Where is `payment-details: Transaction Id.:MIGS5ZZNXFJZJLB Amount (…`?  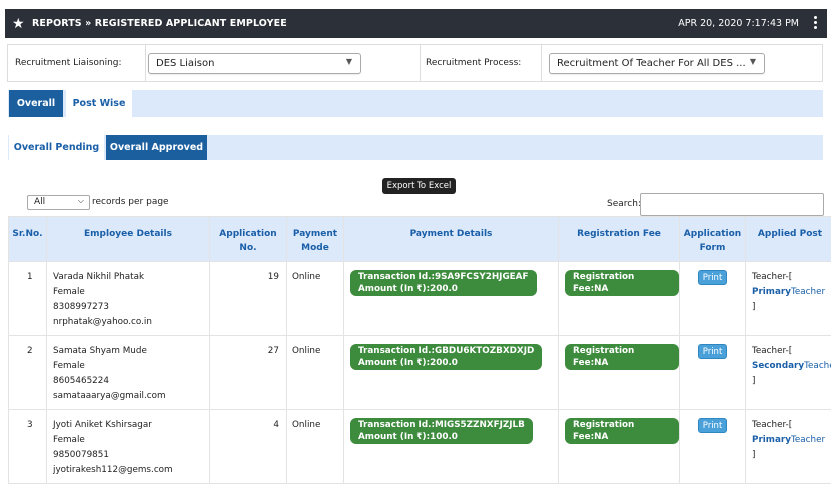
payment-details: Transaction Id.:MIGS5ZZNXFJZJLB Amount (… is located at coordinates (451, 447).